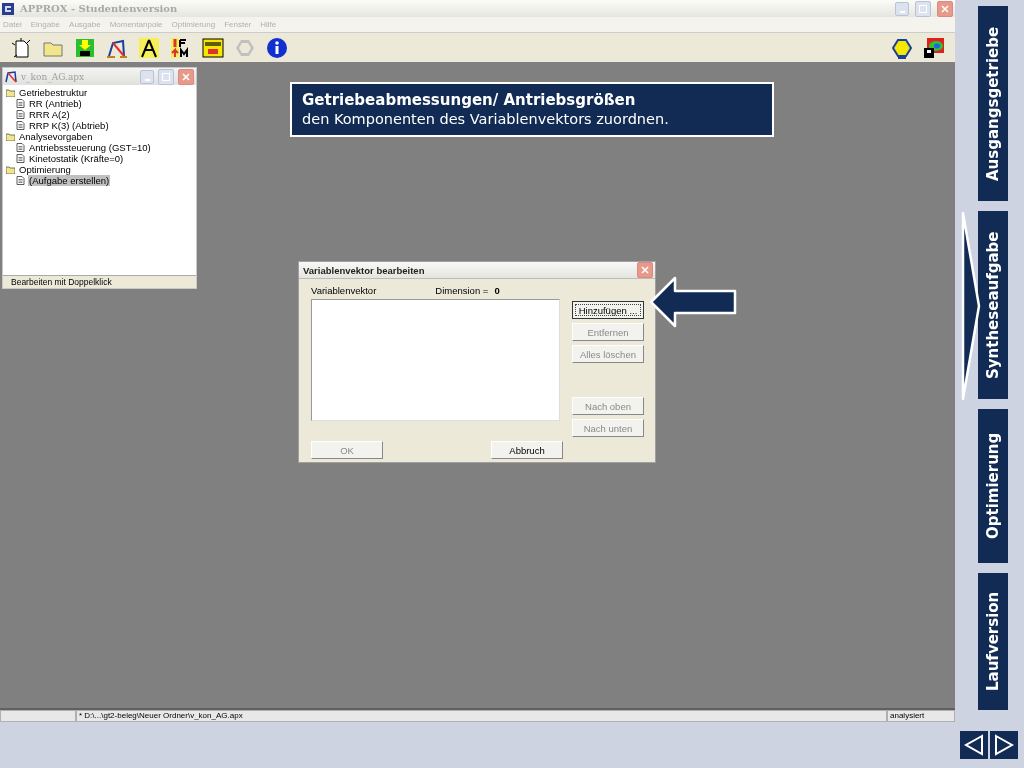  I want to click on status-cell: analysiert, so click(921, 716).